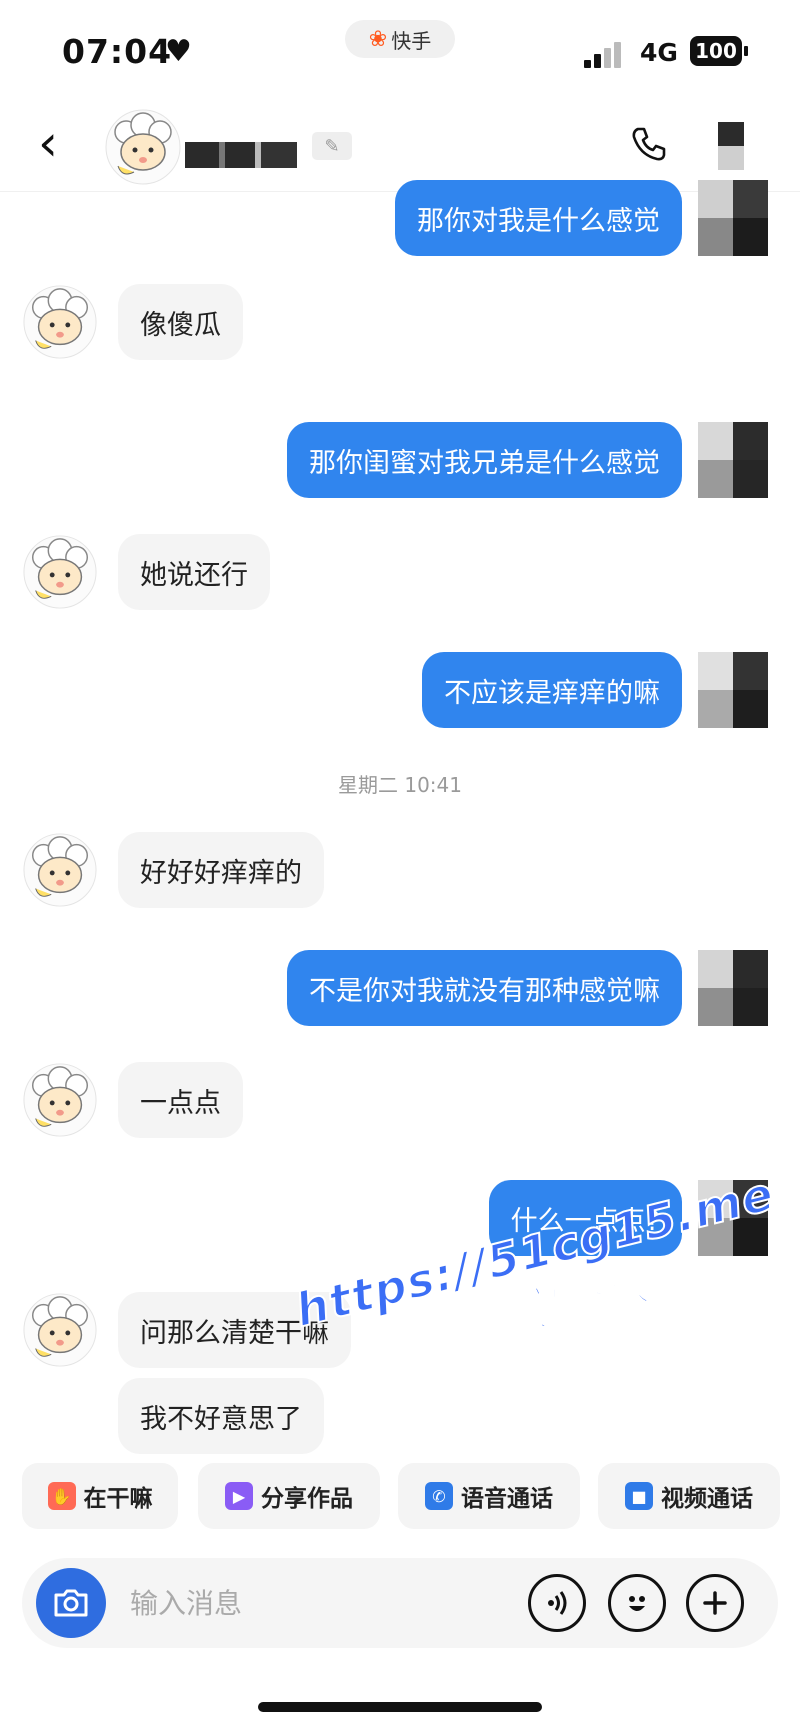 This screenshot has width=800, height=1730. I want to click on voice-icon, so click(557, 1603).